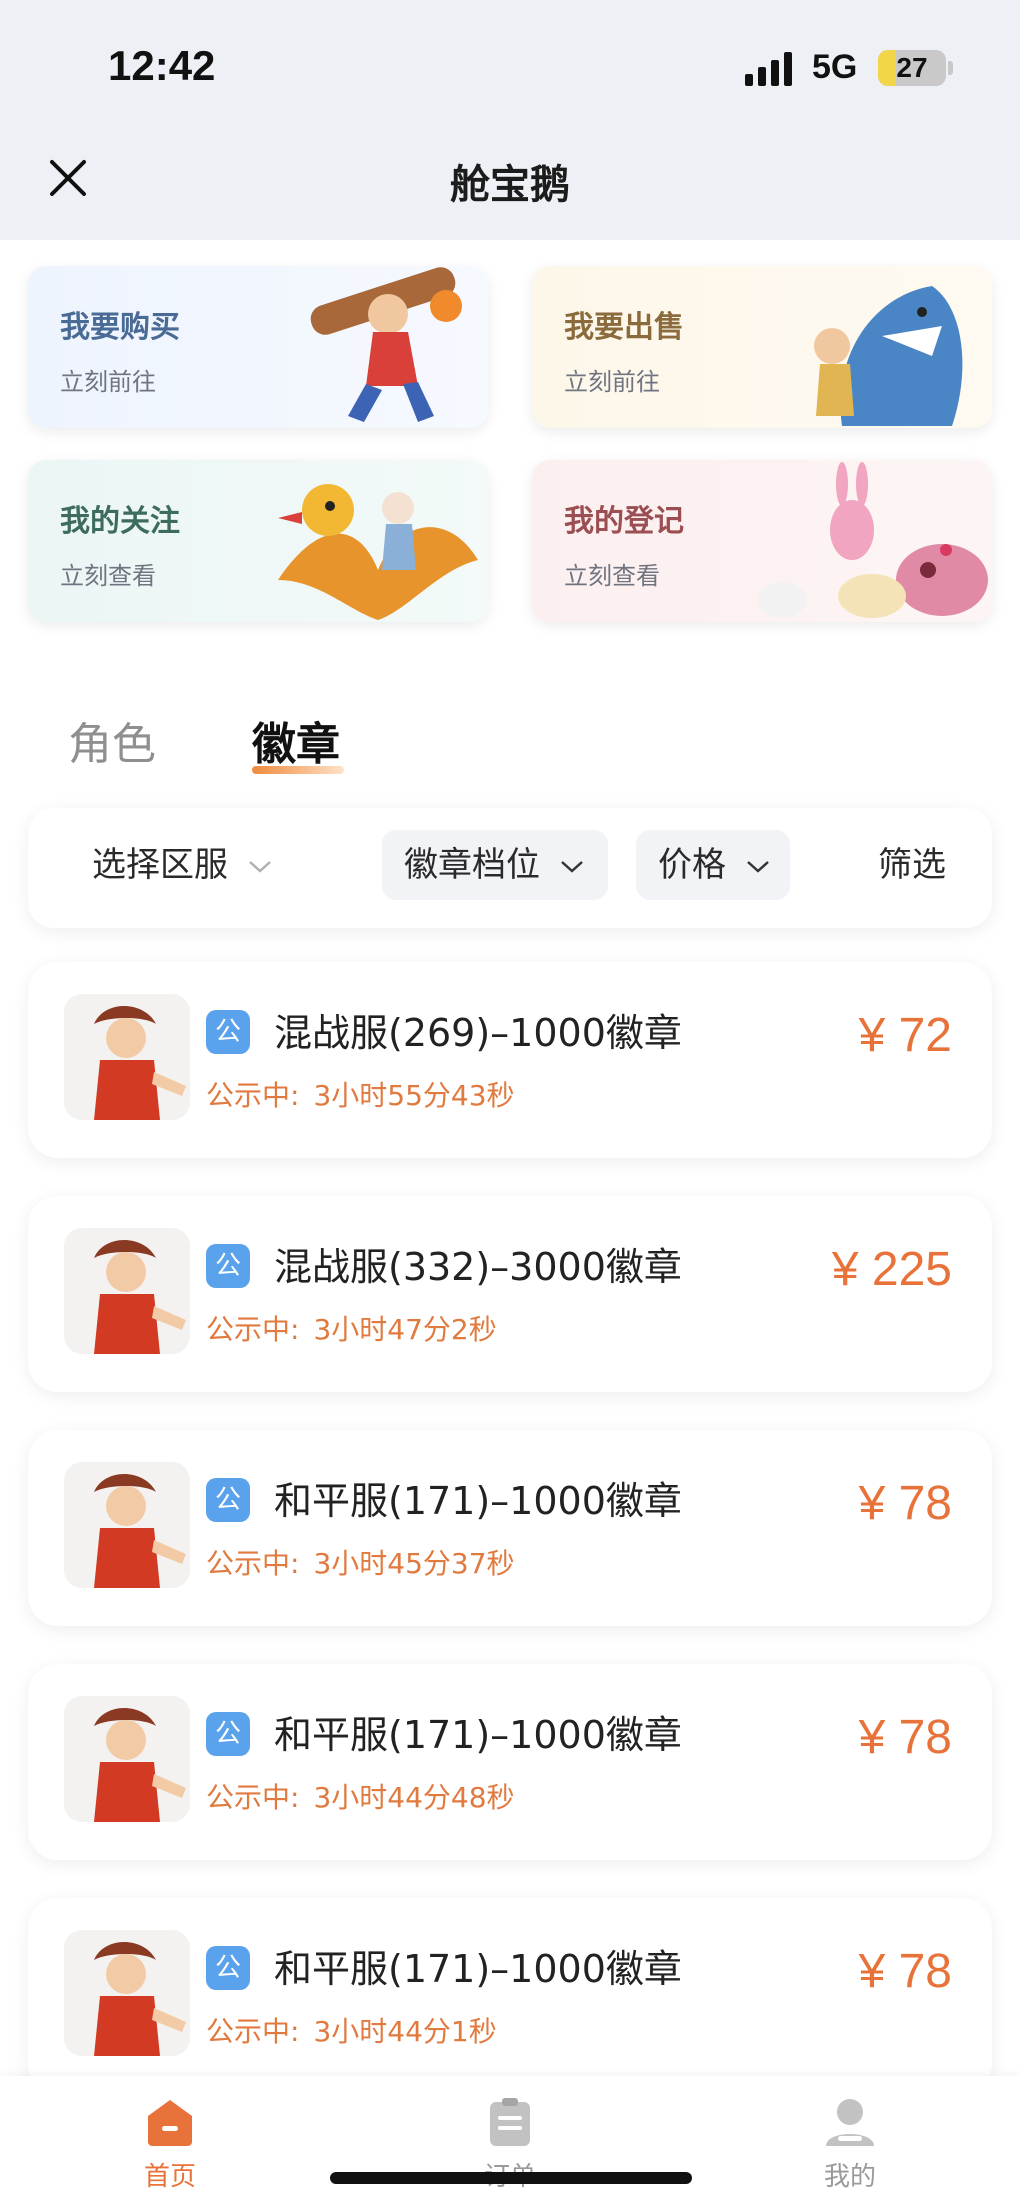 The width and height of the screenshot is (1020, 2207). What do you see at coordinates (850, 2122) in the screenshot?
I see `profile-icon` at bounding box center [850, 2122].